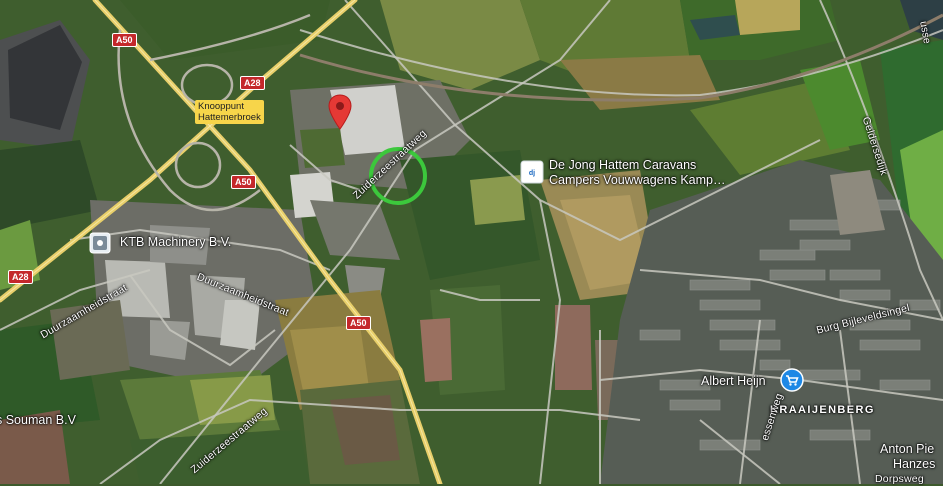 The width and height of the screenshot is (943, 486). What do you see at coordinates (622, 165) in the screenshot?
I see `poi-de-jong-line1: De Jong Hattem Caravans` at bounding box center [622, 165].